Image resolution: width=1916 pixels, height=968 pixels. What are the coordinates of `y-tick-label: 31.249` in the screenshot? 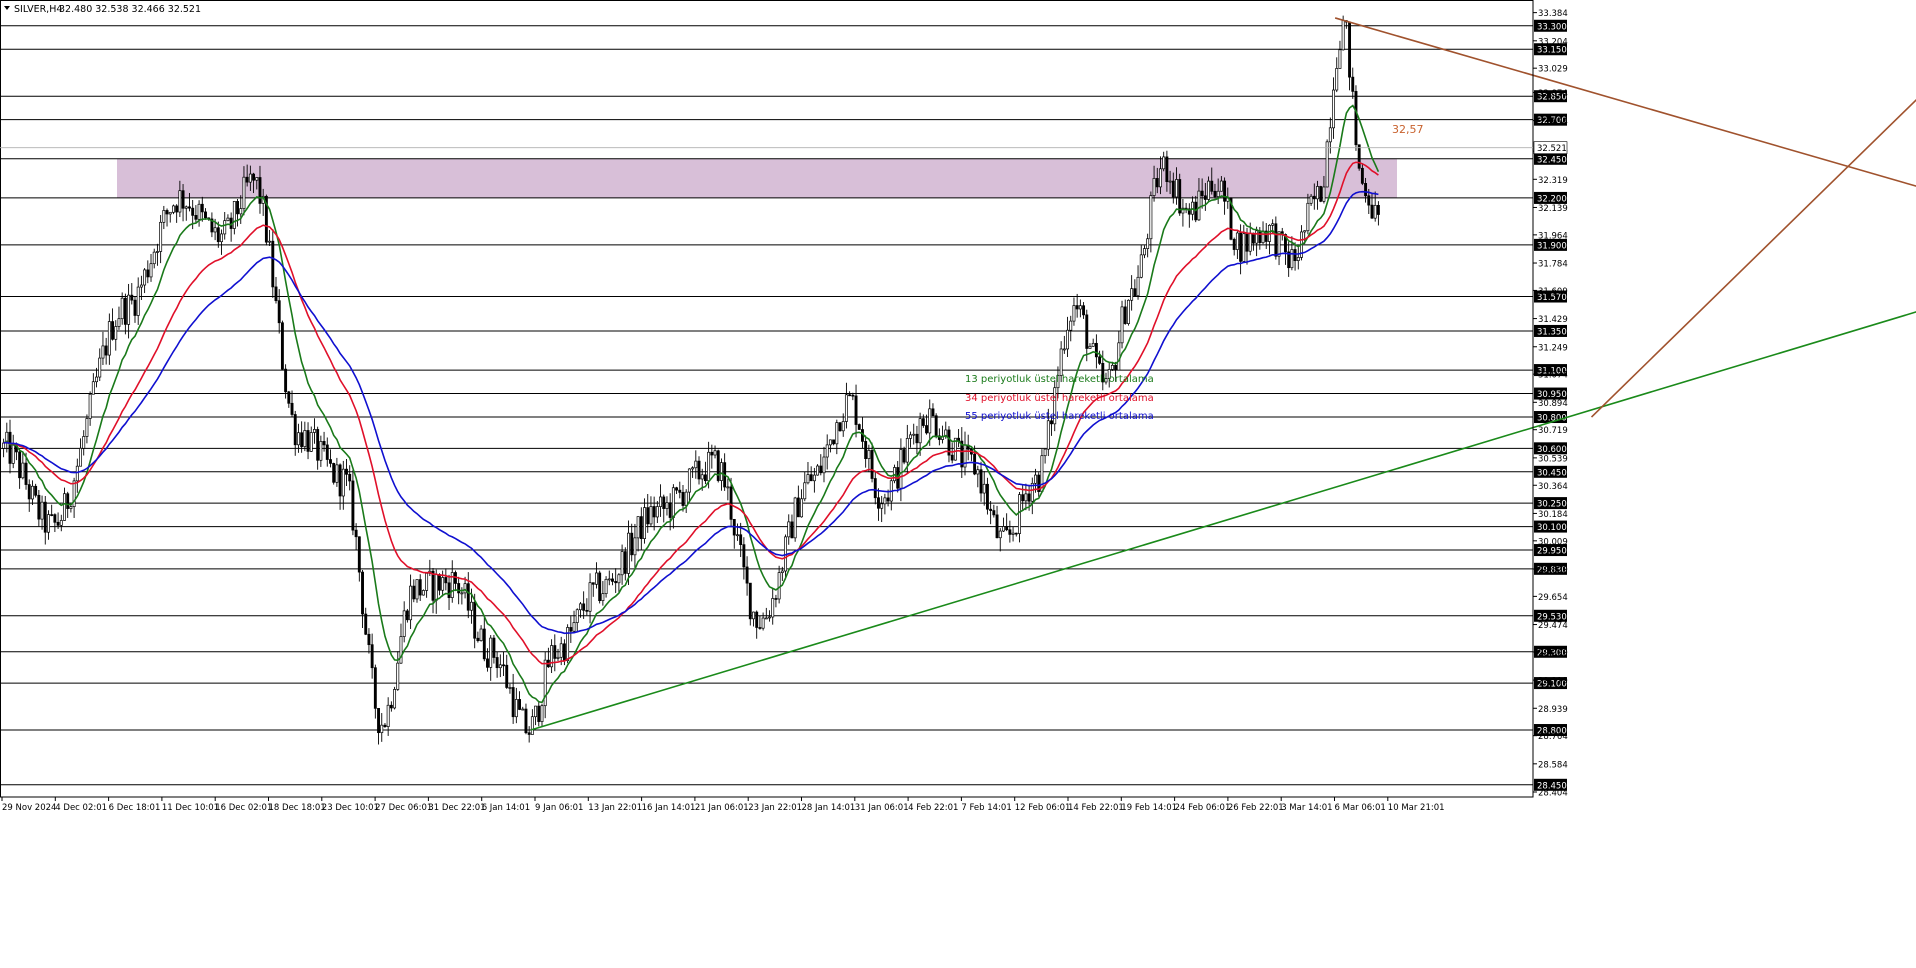 It's located at (1553, 348).